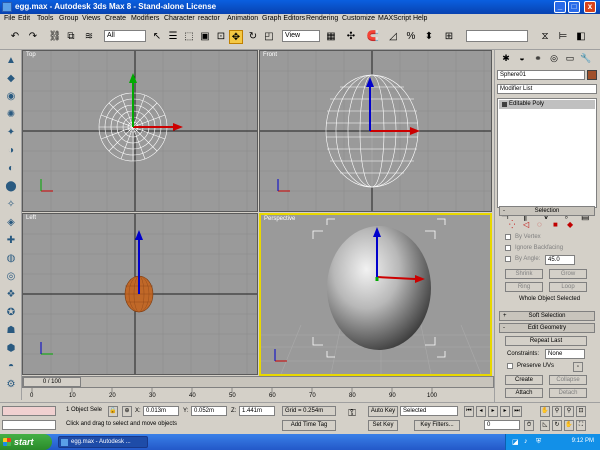  I want to click on zoom-all-icon: ⚲, so click(569, 411).